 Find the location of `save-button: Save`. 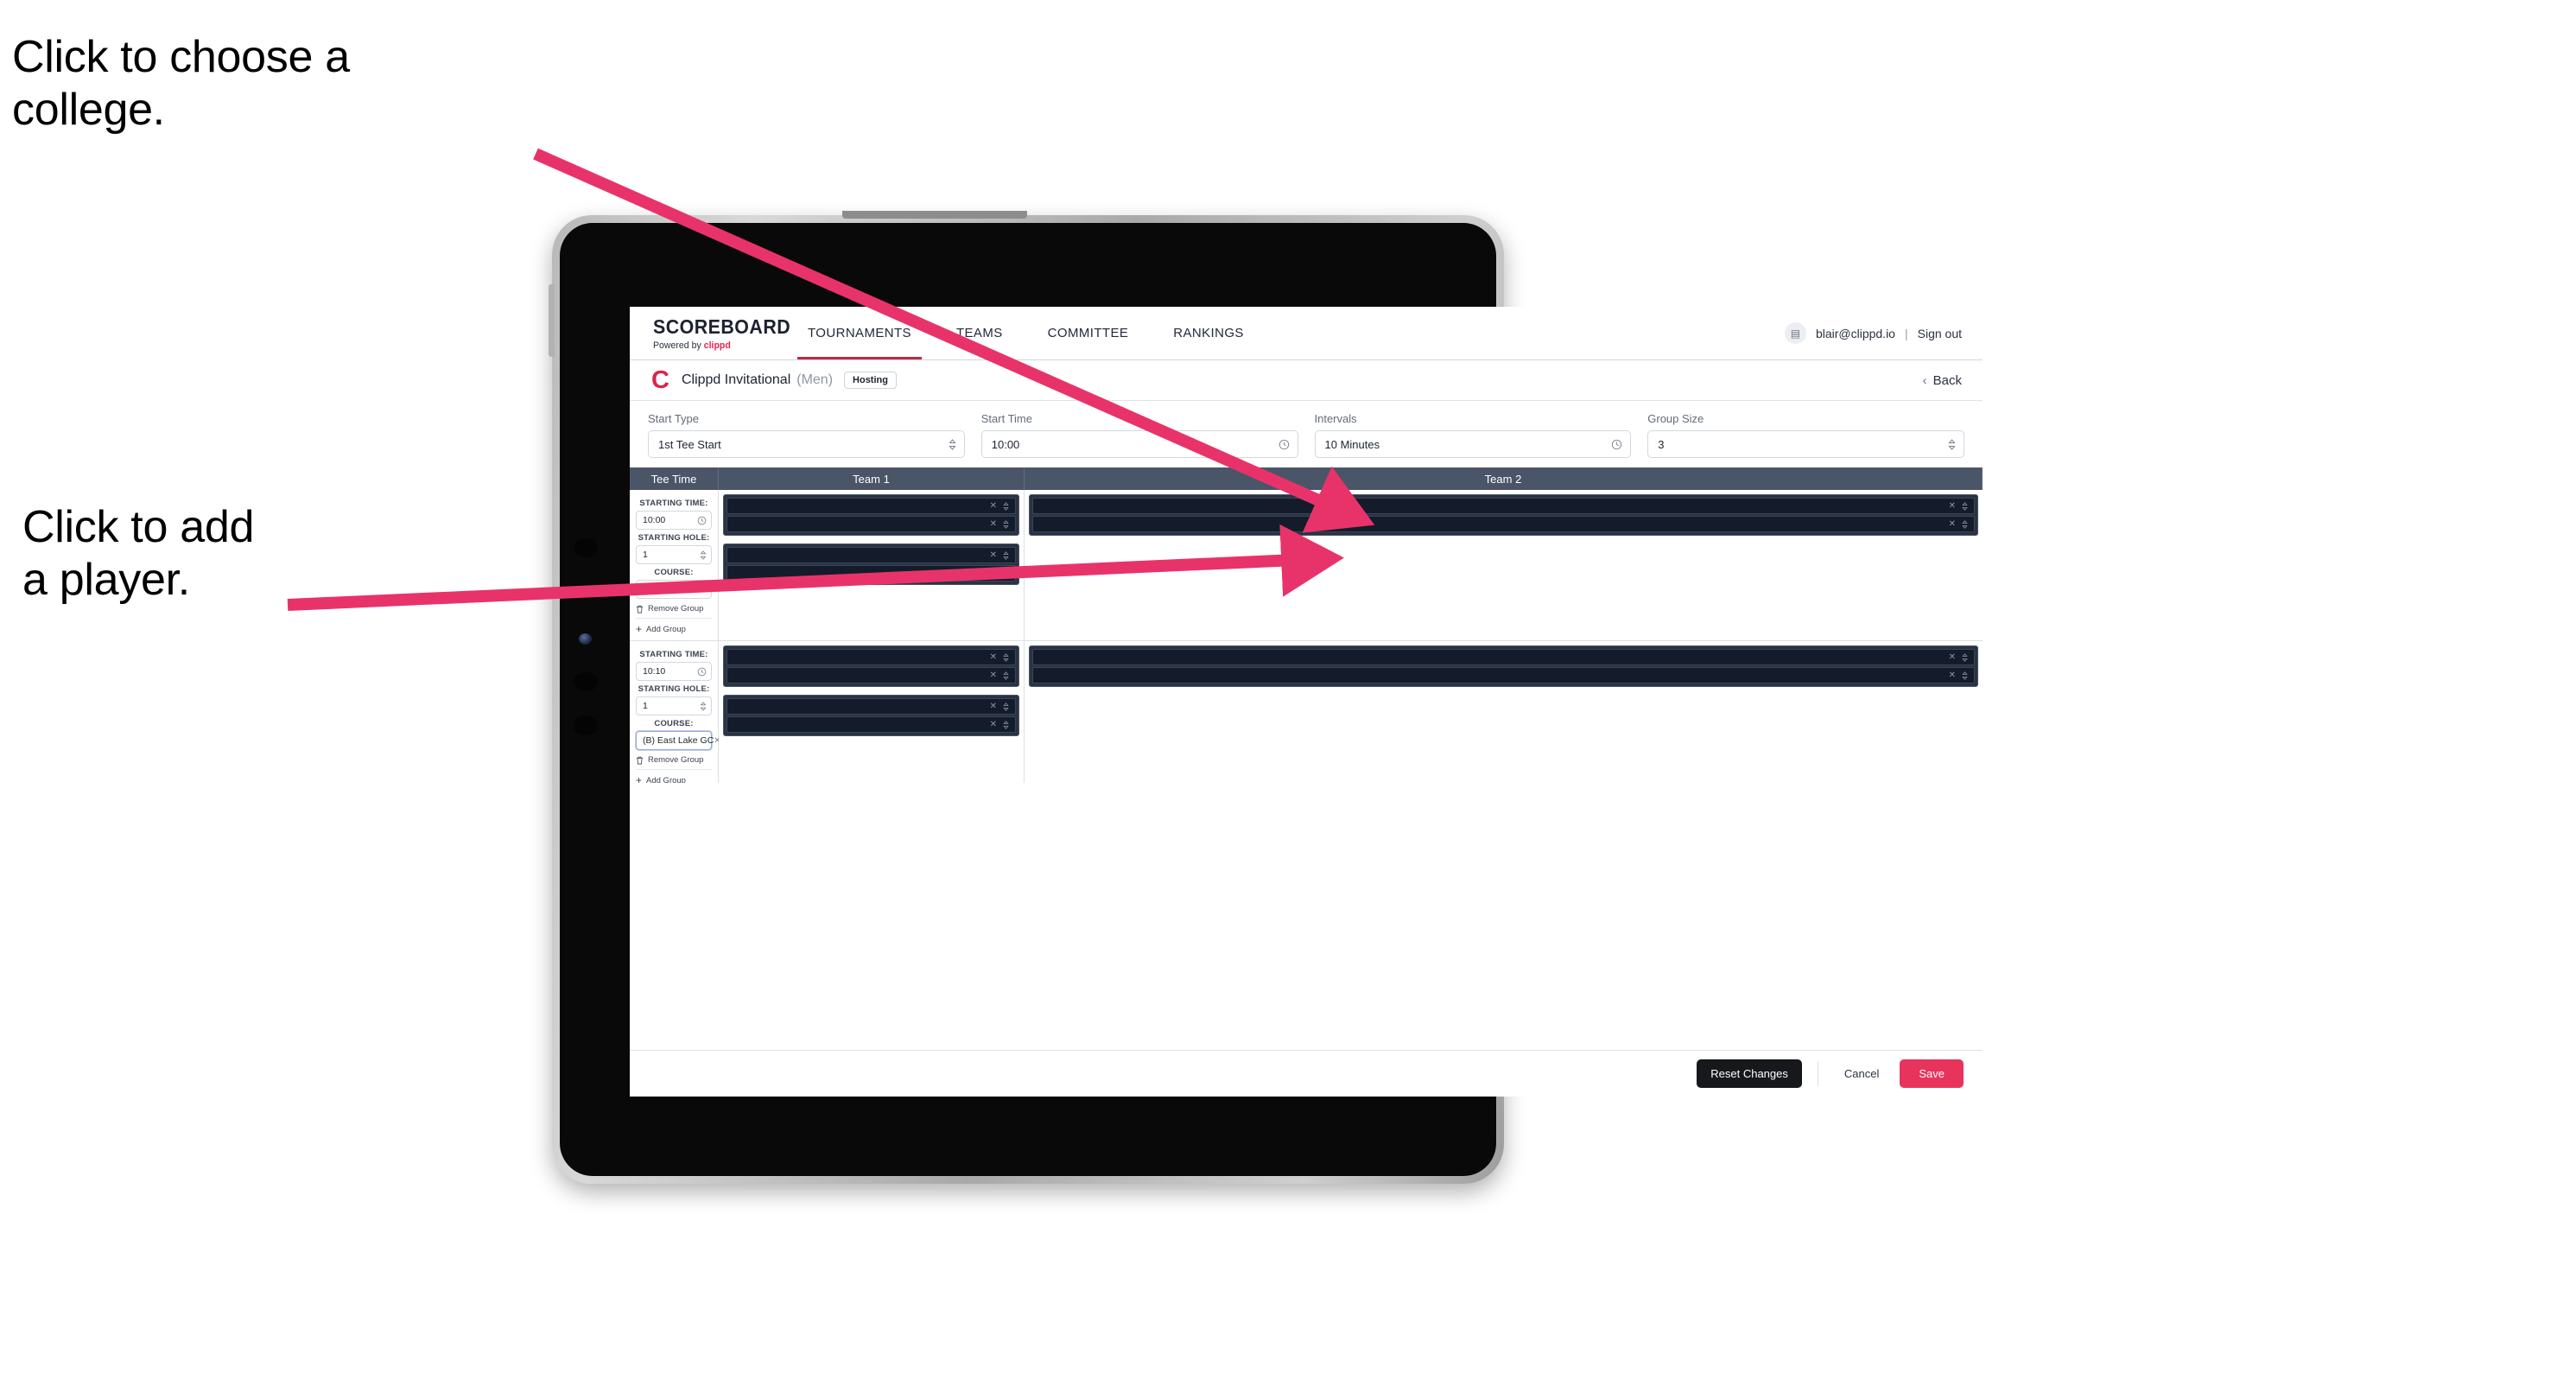

save-button: Save is located at coordinates (1932, 1073).